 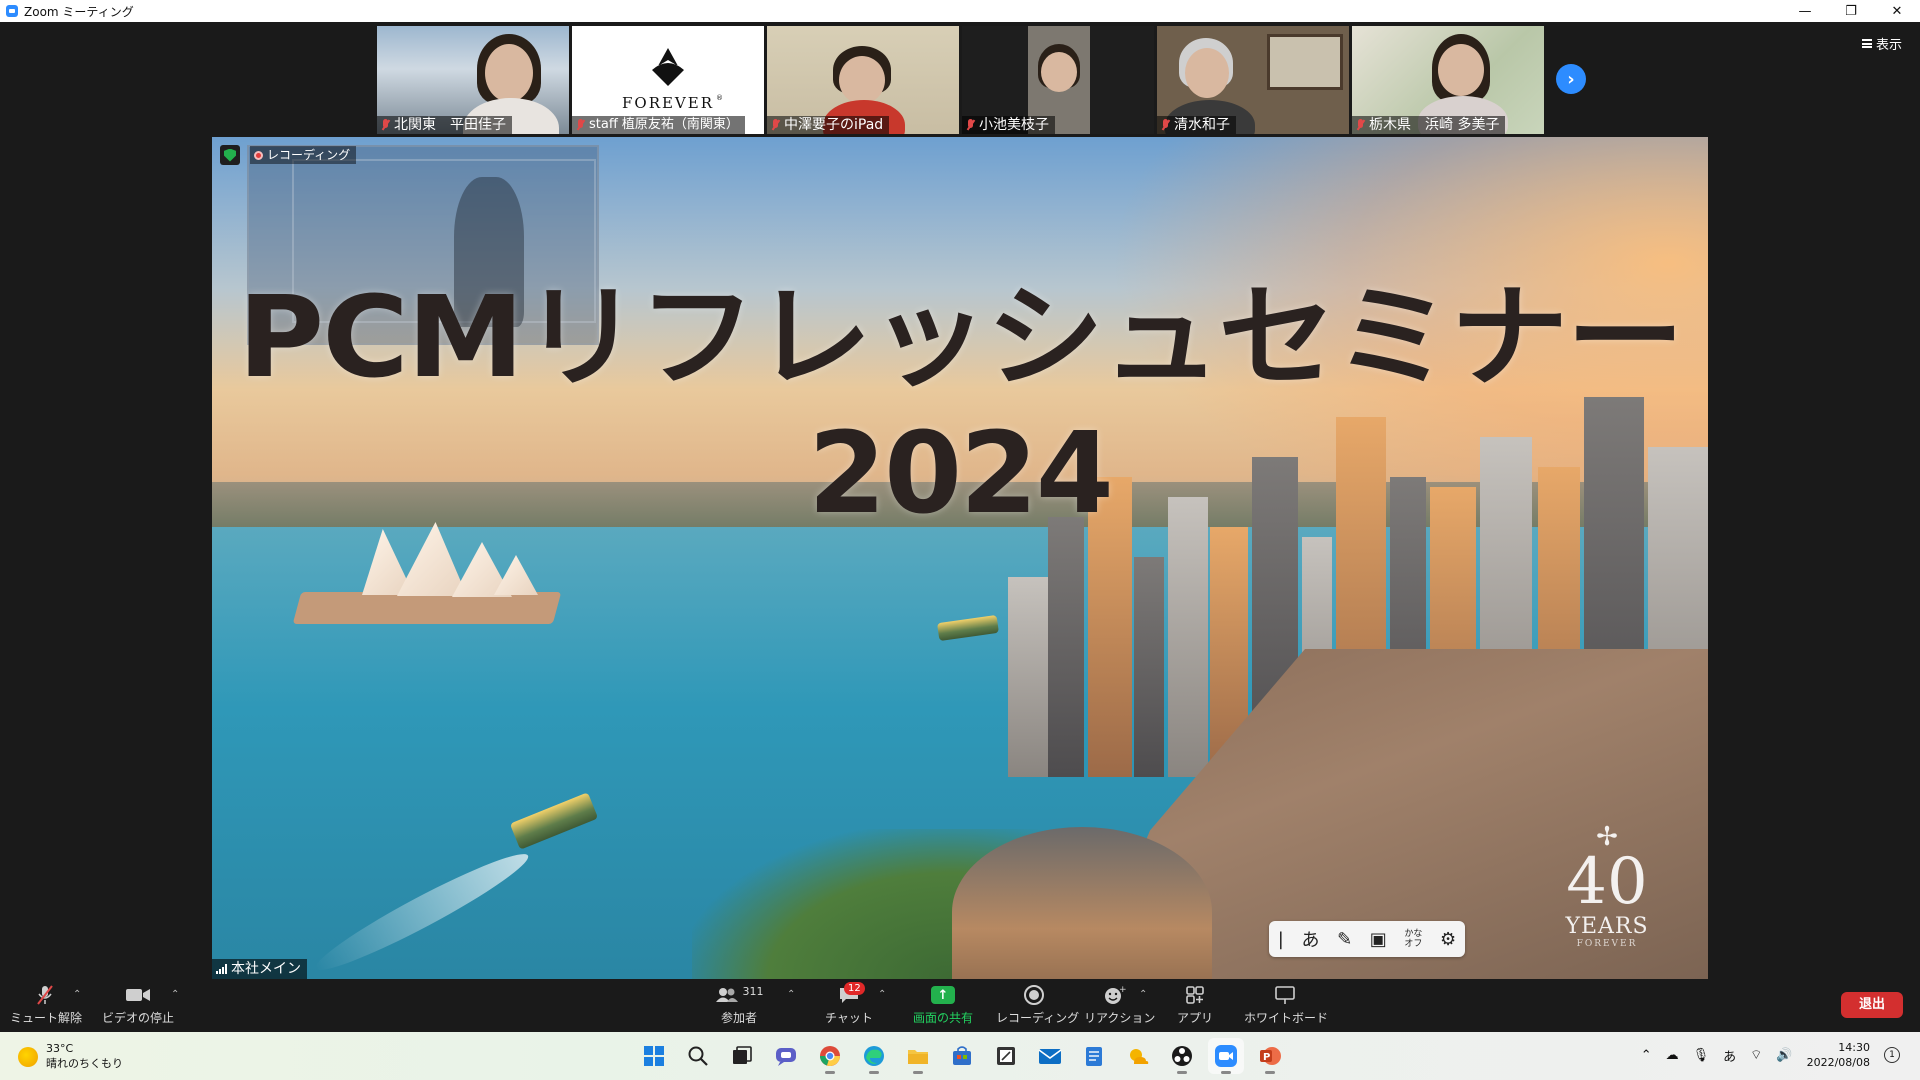 I want to click on powerpoint-app: P, so click(x=1270, y=1056).